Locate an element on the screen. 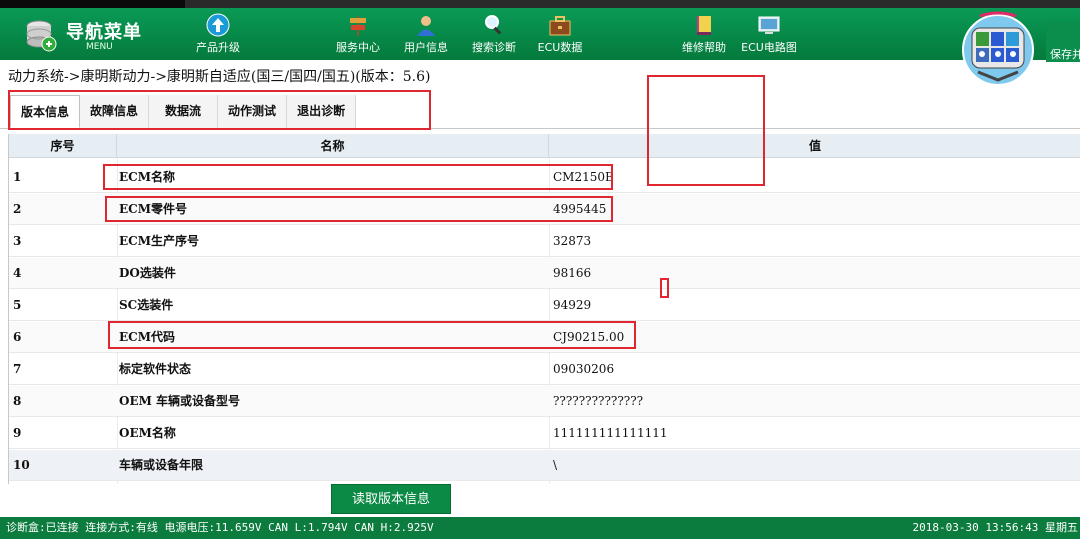  row-name: ECM生产序号 is located at coordinates (159, 241).